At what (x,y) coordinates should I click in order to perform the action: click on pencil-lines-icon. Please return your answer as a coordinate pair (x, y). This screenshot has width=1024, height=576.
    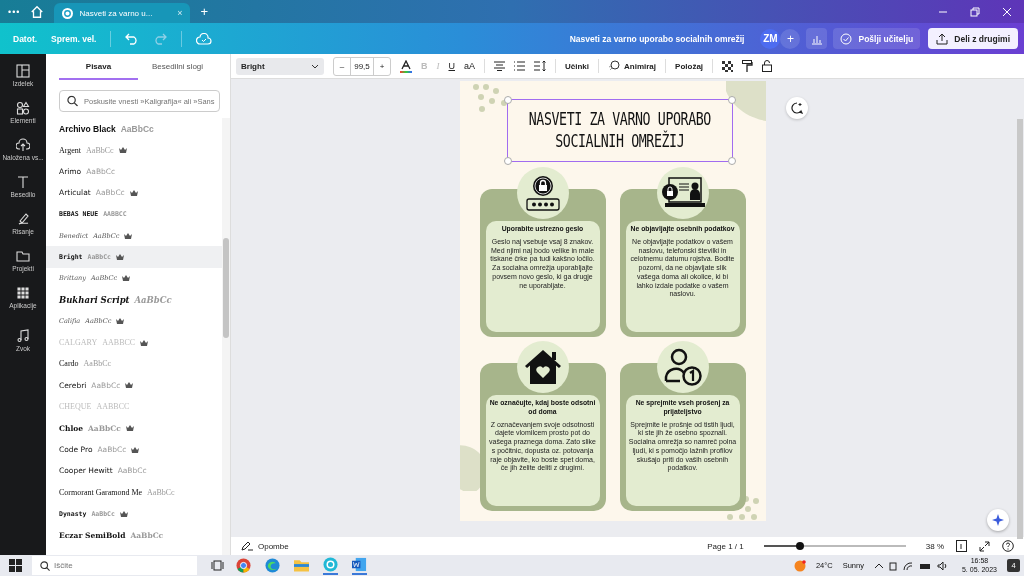
    Looking at the image, I should click on (247, 546).